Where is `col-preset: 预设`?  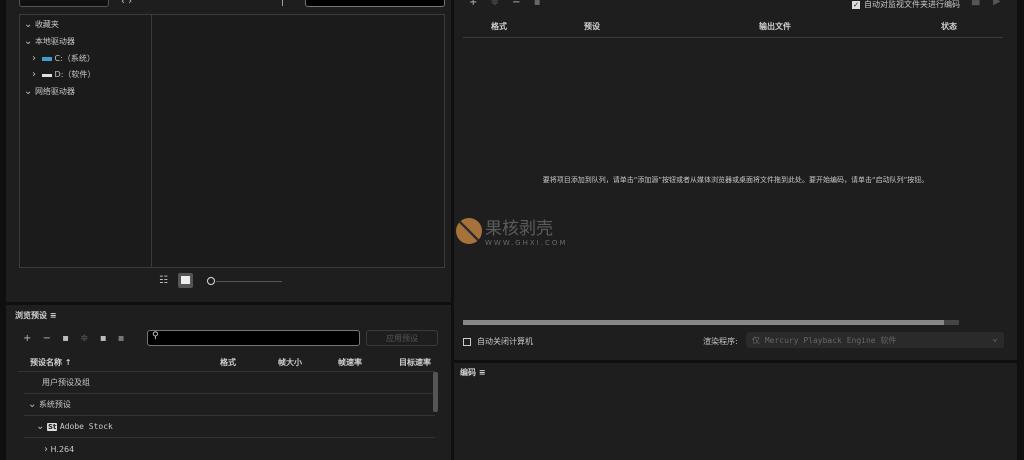
col-preset: 预设 is located at coordinates (592, 26).